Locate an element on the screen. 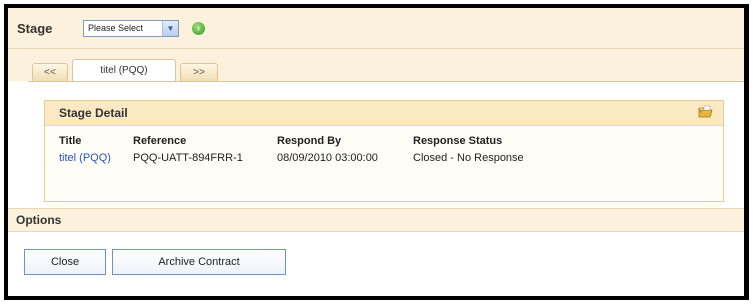  column-header: Response Status is located at coordinates (458, 141).